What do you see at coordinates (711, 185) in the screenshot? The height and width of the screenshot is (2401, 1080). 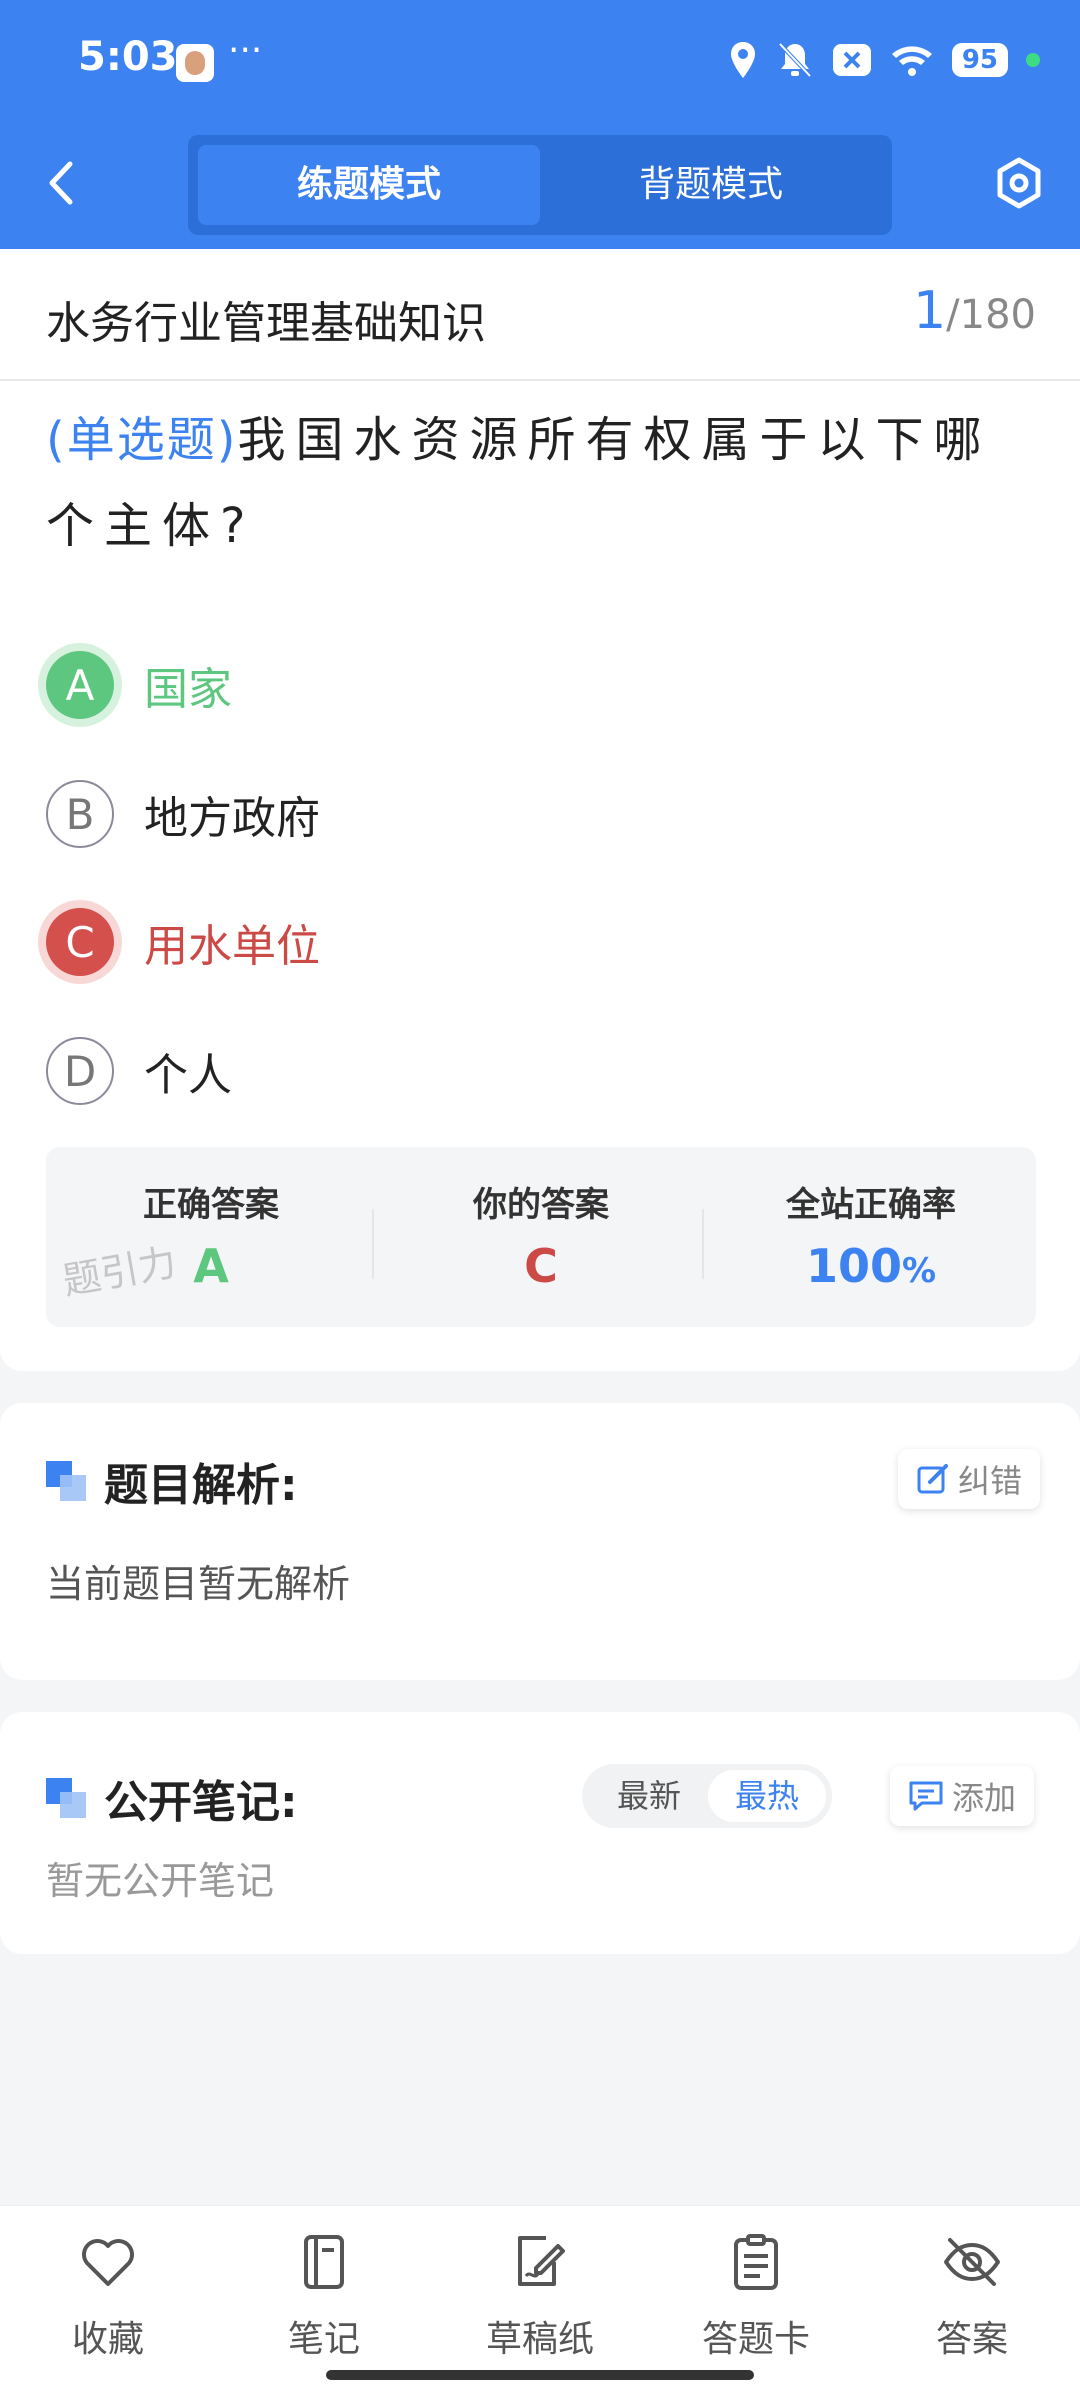 I see `tab-memorize-mode: 背题模式` at bounding box center [711, 185].